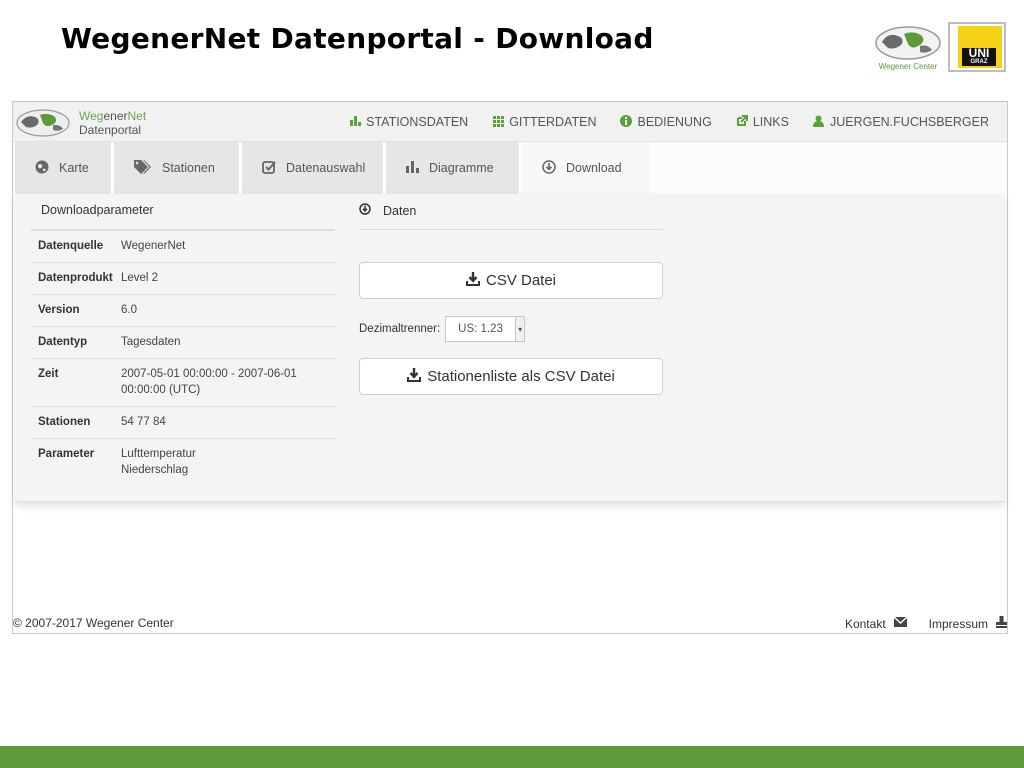 This screenshot has height=768, width=1024. I want to click on tab-diagramme: Diagramme, so click(452, 168).